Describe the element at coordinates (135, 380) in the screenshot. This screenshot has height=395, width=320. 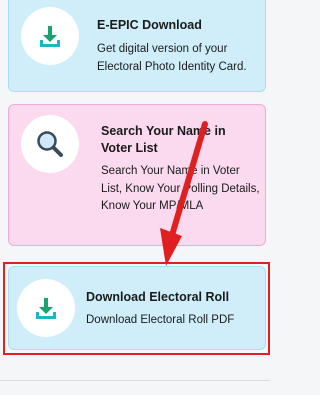
I see `bottom-divider` at that location.